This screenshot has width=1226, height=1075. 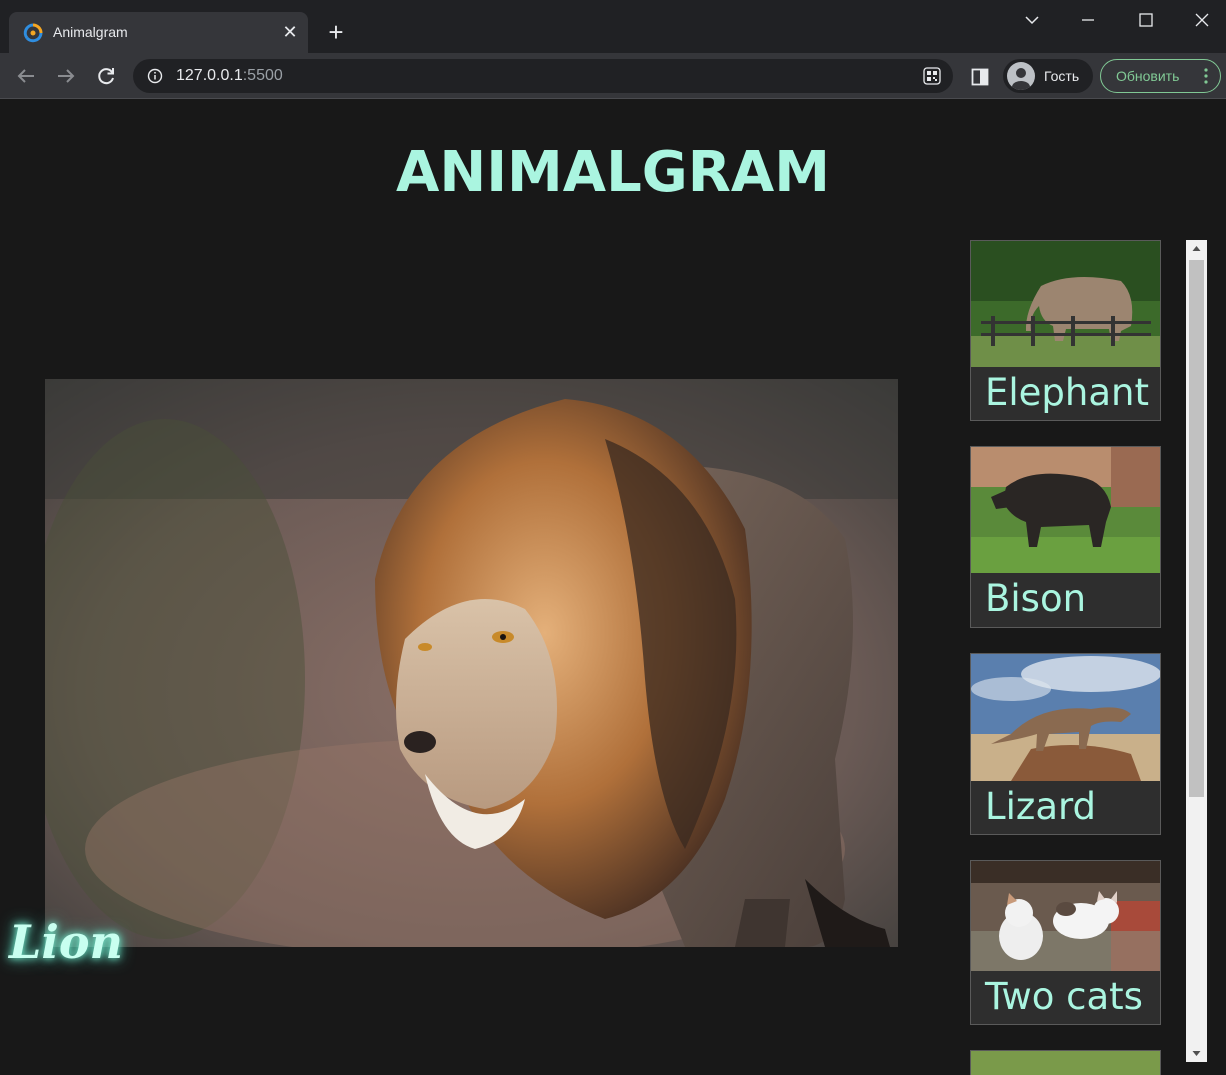 I want to click on minimize-icon, so click(x=1088, y=20).